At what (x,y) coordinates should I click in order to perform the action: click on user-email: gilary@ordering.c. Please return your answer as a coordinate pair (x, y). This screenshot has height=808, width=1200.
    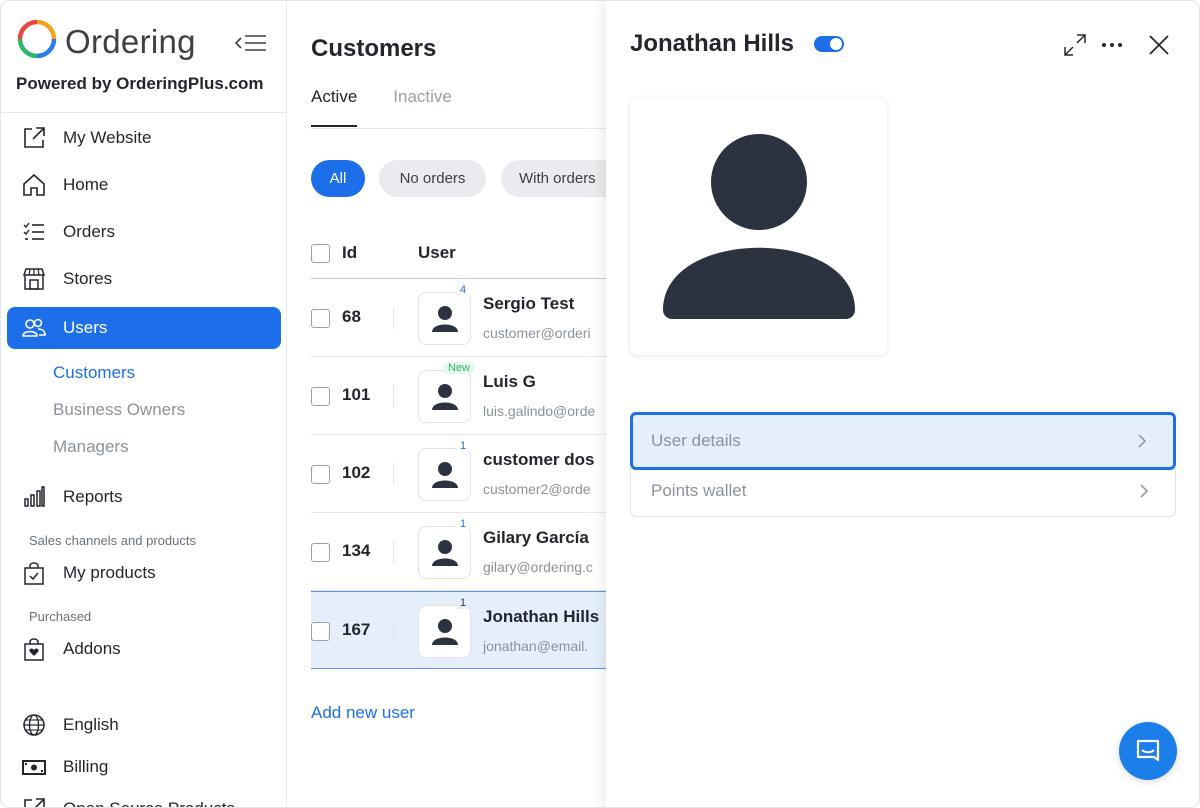
    Looking at the image, I should click on (538, 567).